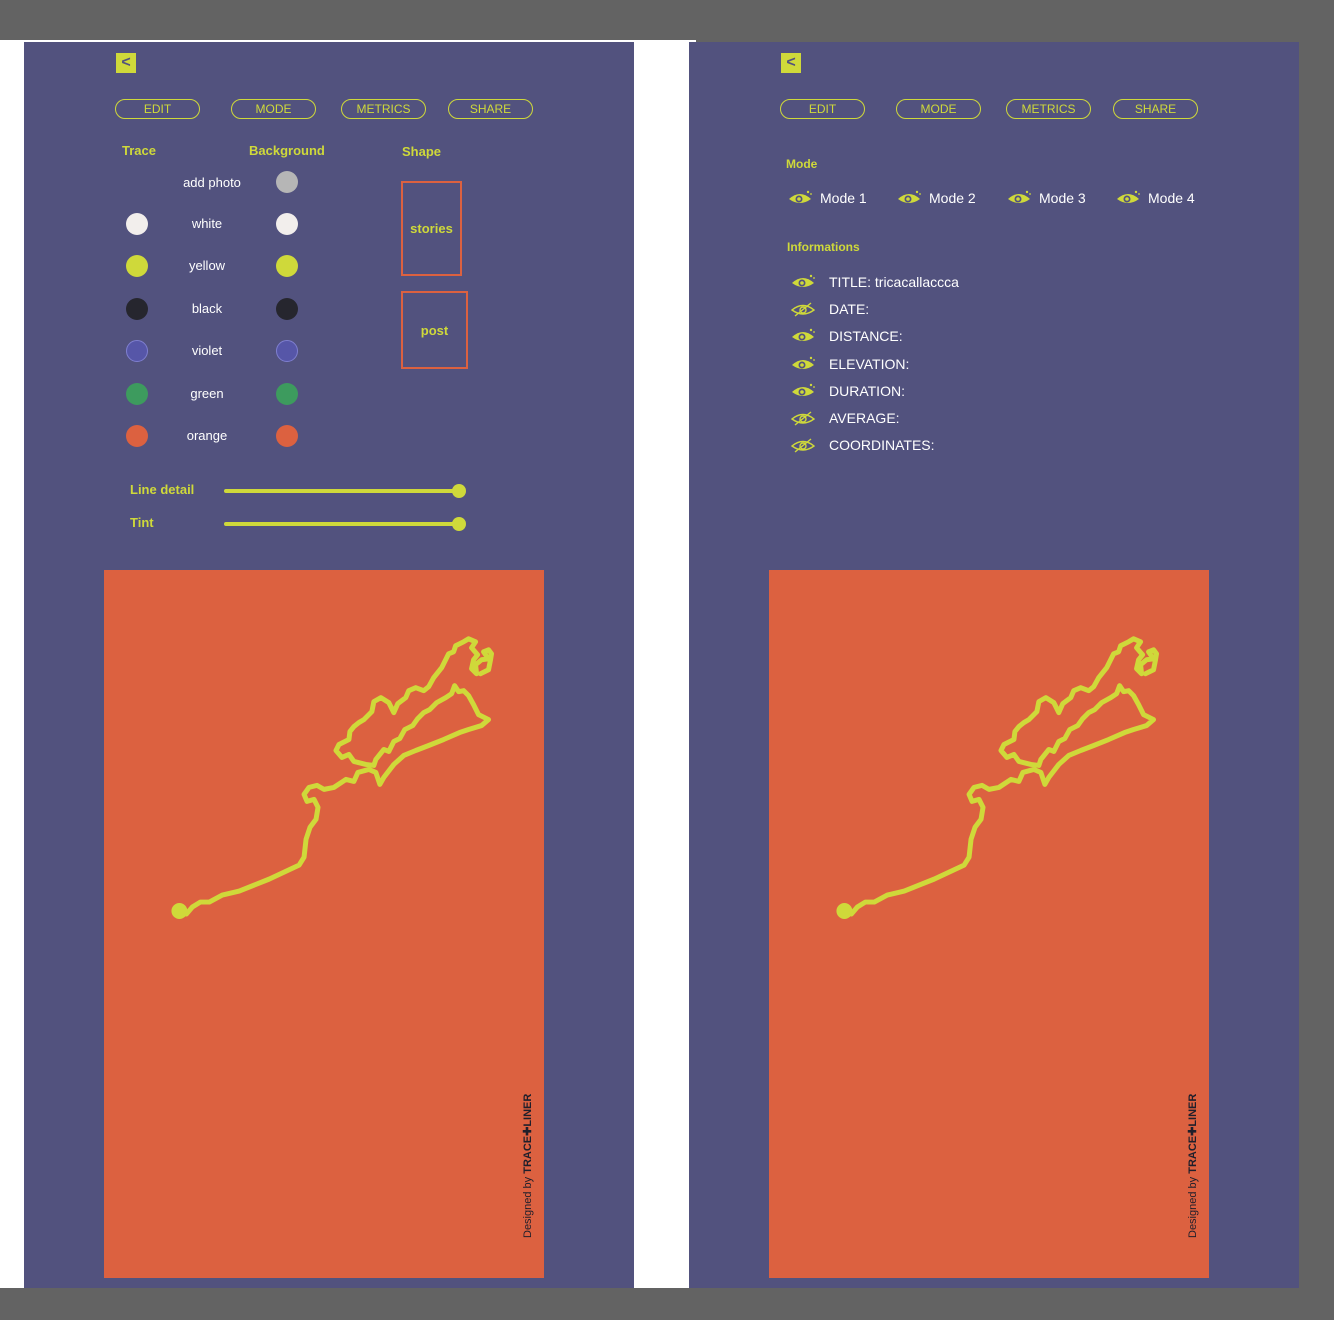 The image size is (1334, 1320). Describe the element at coordinates (162, 489) in the screenshot. I see `line-detail-label: Line detail` at that location.